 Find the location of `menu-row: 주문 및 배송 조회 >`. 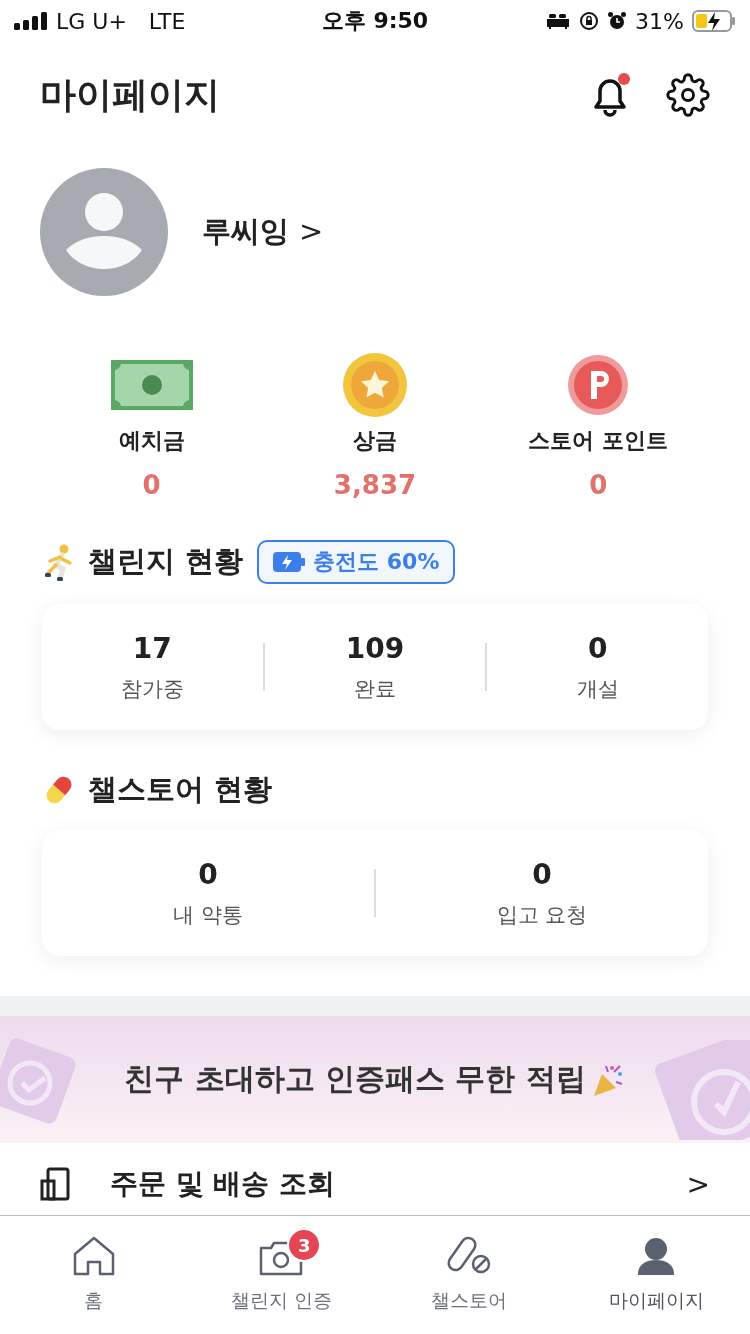

menu-row: 주문 및 배송 조회 > is located at coordinates (375, 1173).